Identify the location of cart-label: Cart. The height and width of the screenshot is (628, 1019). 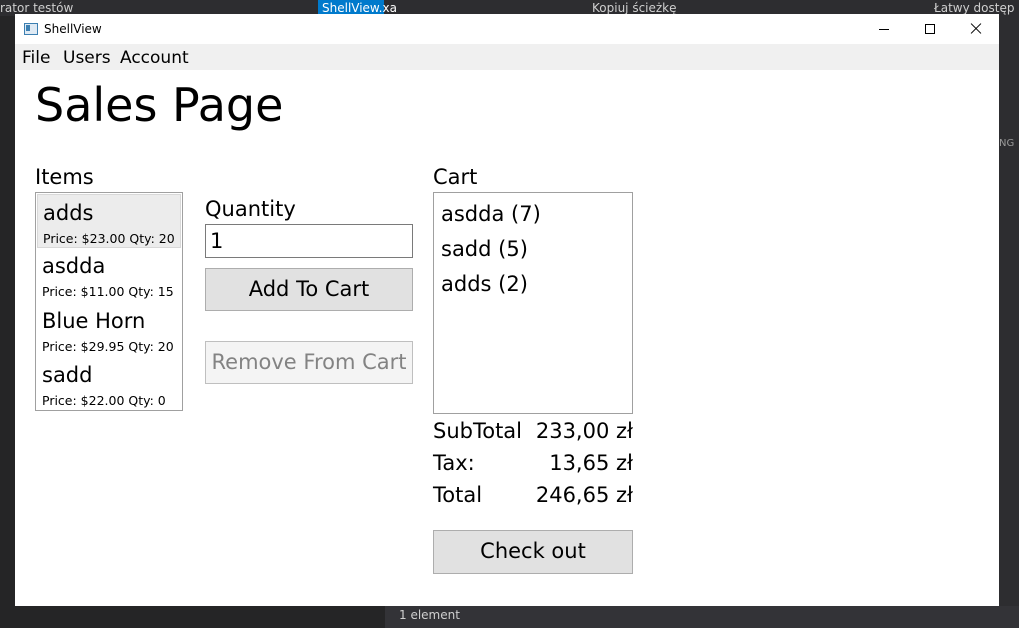
(455, 177).